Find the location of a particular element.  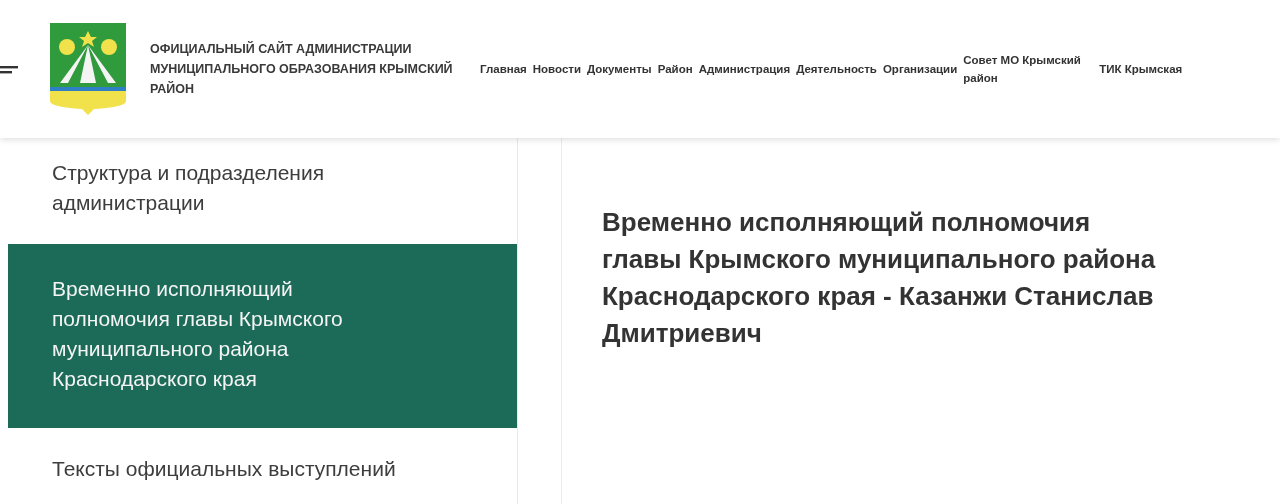

sidebar-item: Структура и подразделения администрации is located at coordinates (262, 191).